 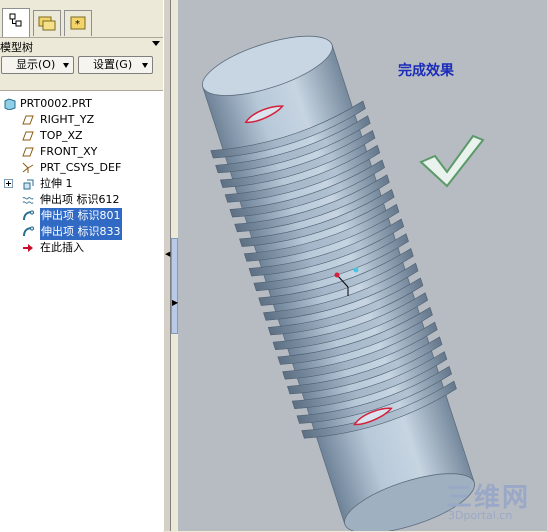 I want to click on tree-item-label: RIGHT_YZ, so click(x=67, y=119).